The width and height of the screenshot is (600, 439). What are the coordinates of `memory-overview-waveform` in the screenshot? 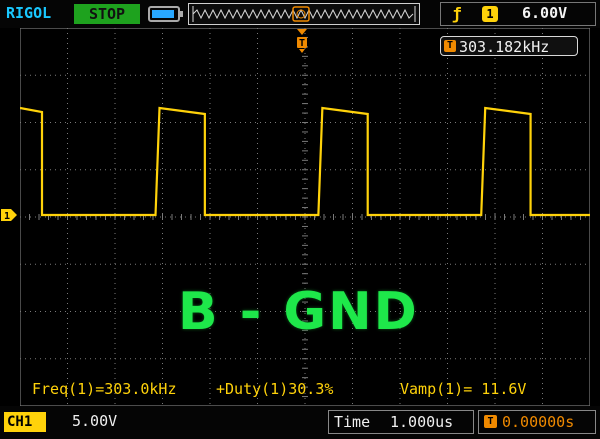 It's located at (304, 14).